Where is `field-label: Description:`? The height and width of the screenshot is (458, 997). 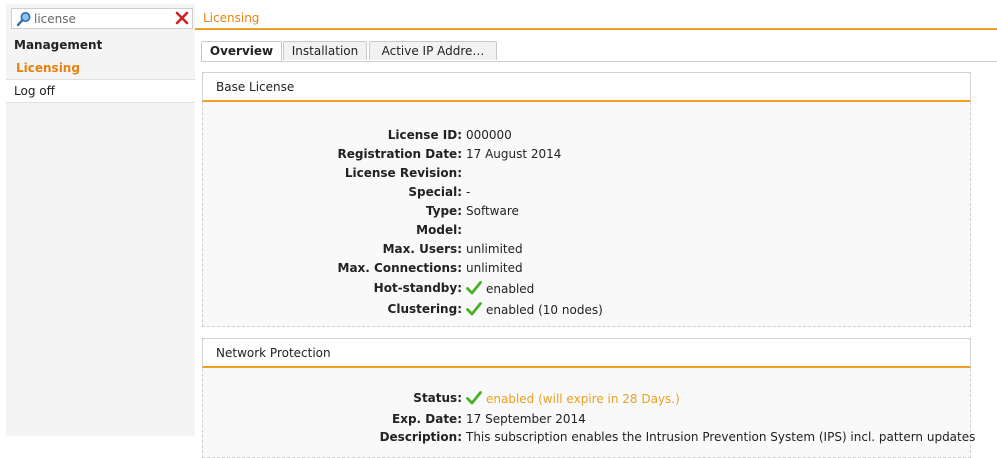 field-label: Description: is located at coordinates (420, 437).